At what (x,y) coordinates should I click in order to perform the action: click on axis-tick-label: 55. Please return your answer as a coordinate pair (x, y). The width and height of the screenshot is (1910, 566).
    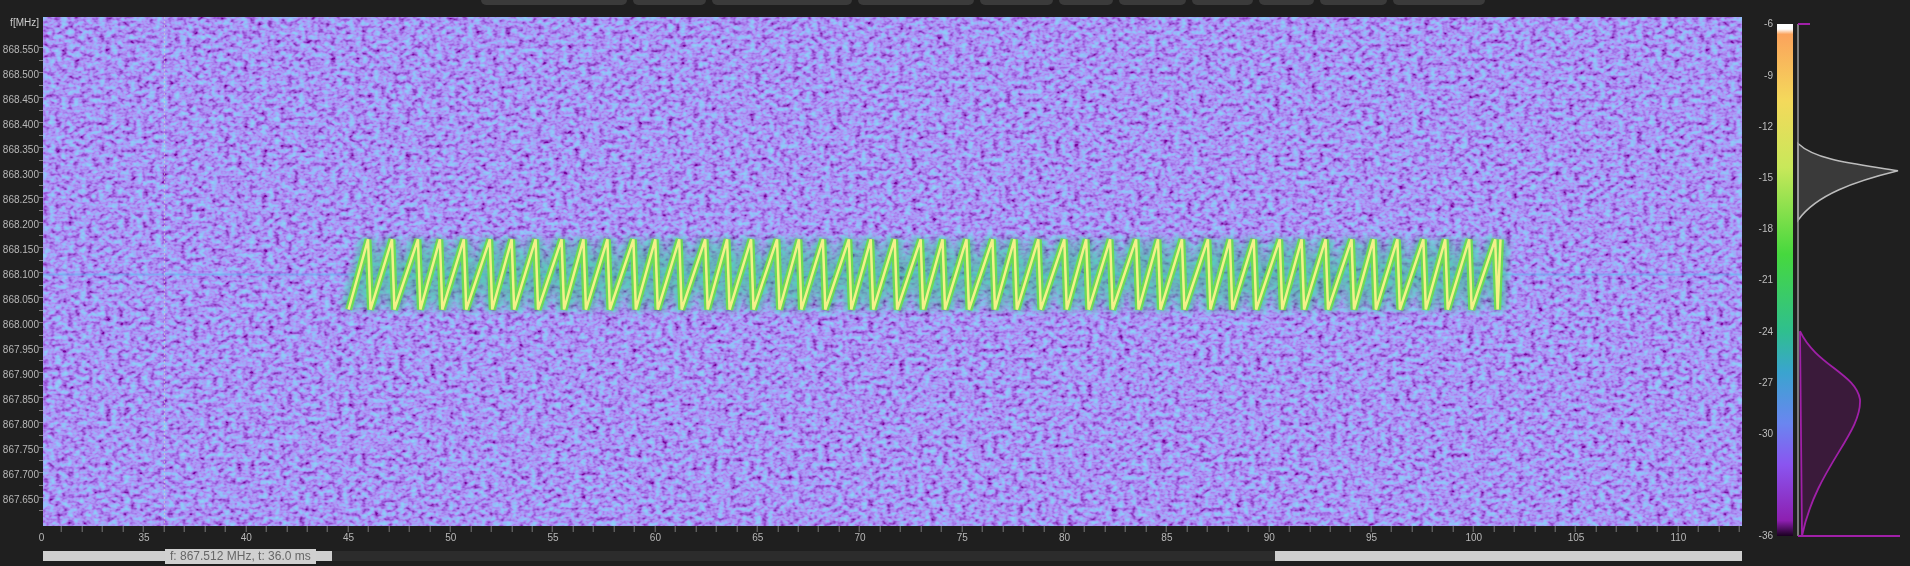
    Looking at the image, I should click on (553, 537).